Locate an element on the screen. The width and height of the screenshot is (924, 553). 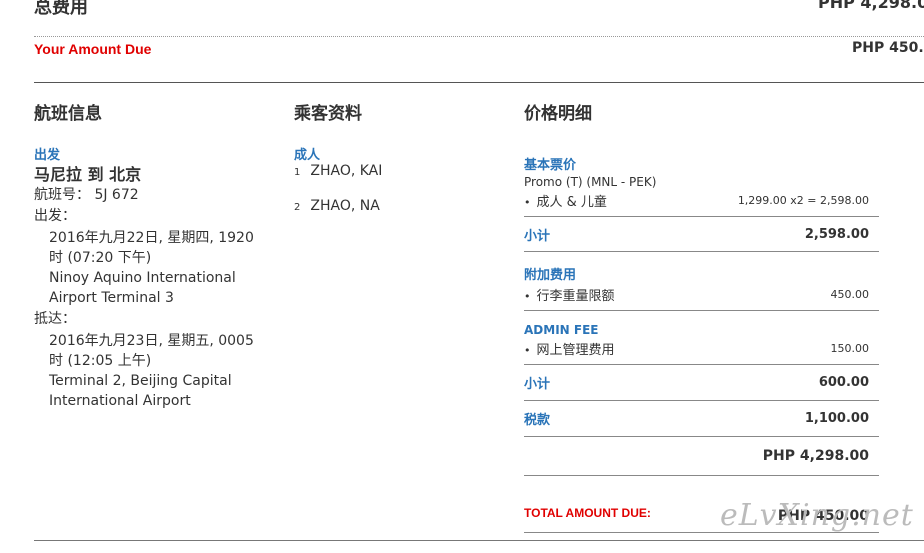
dotted-divider is located at coordinates (479, 36).